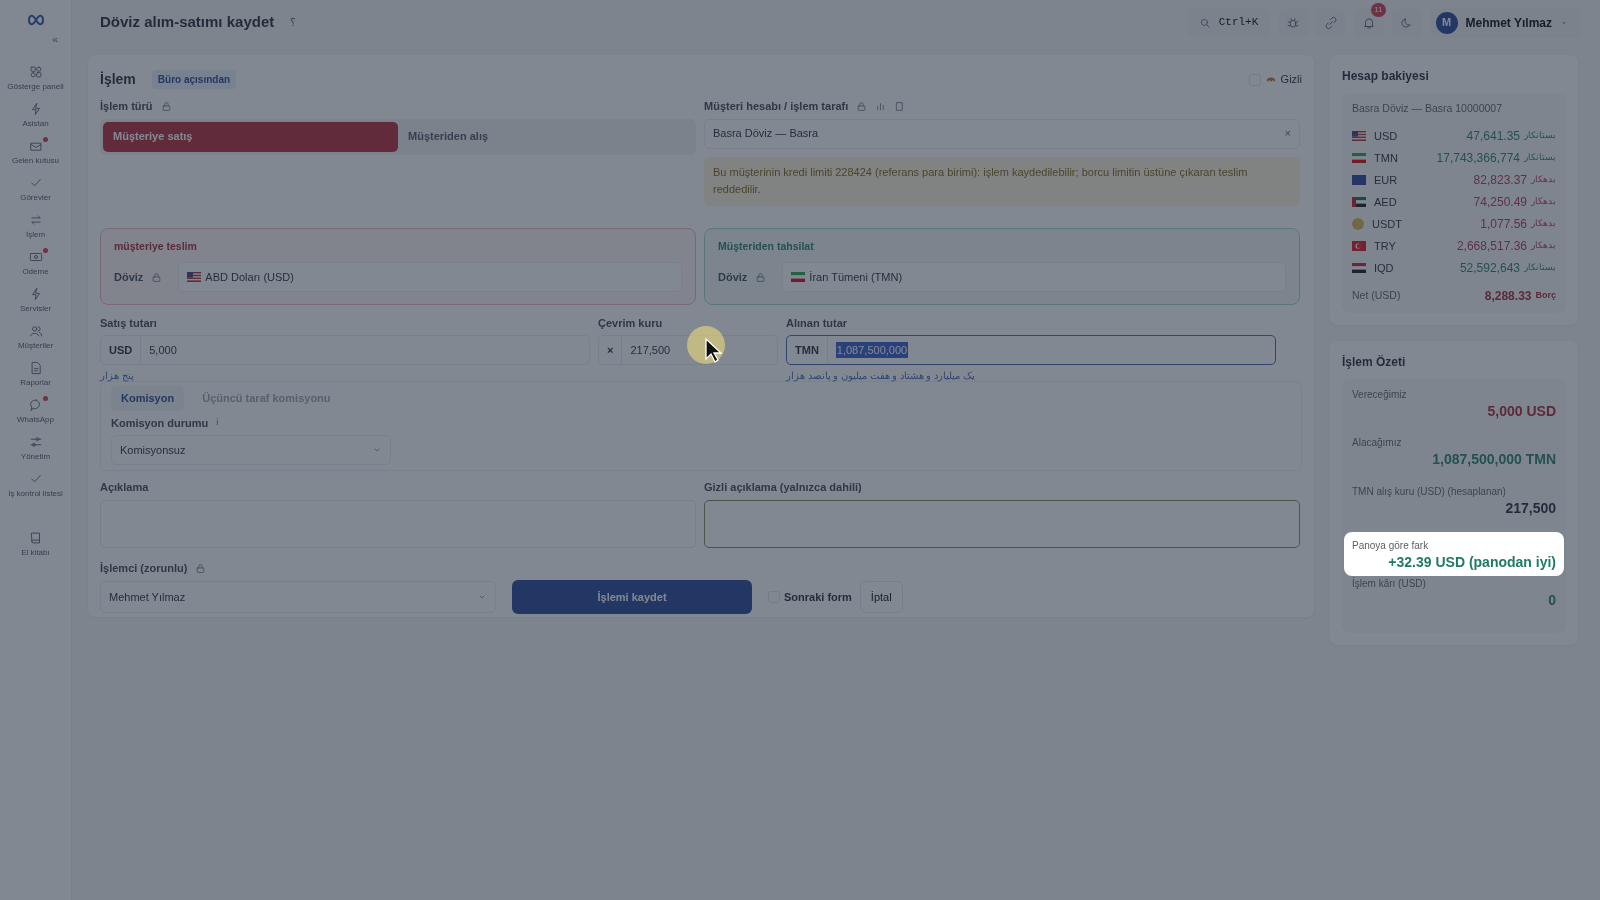  Describe the element at coordinates (35, 411) in the screenshot. I see `sidebar-item: WhatsApp` at that location.